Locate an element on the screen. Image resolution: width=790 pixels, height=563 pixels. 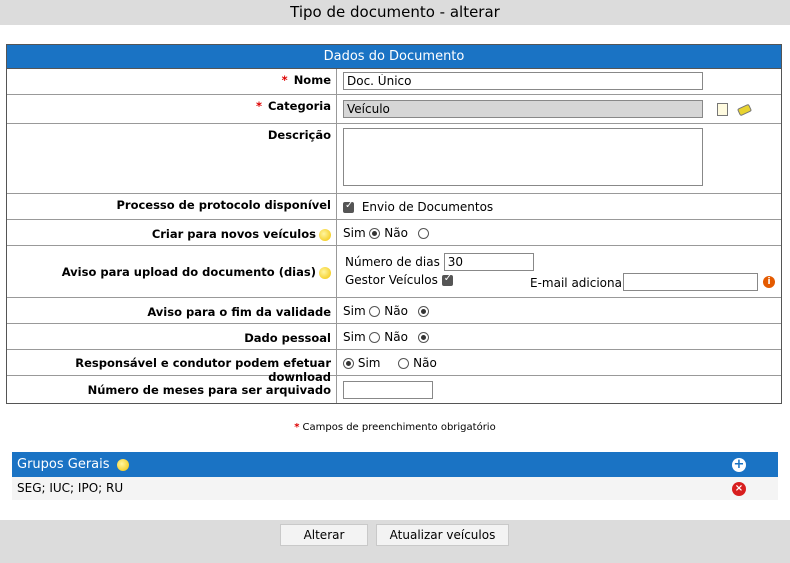
meses-arquivo-input is located at coordinates (388, 390).